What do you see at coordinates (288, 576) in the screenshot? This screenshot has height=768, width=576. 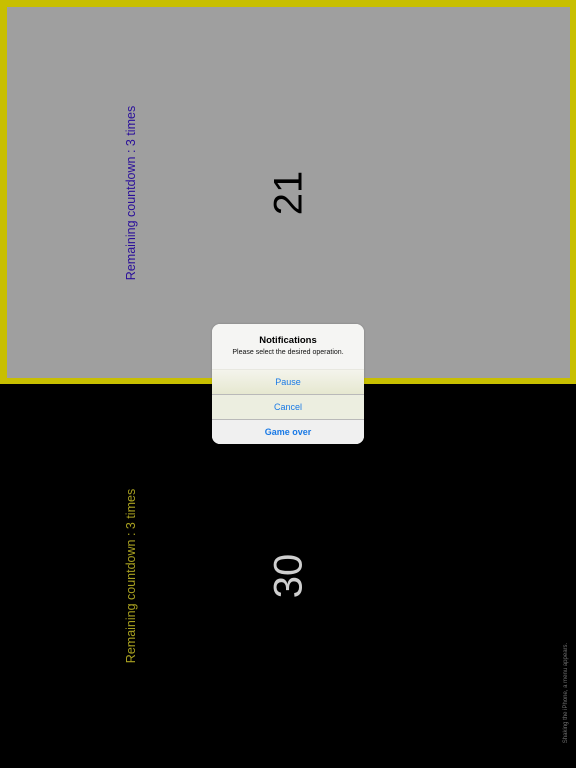 I see `bottom-counter: 30` at bounding box center [288, 576].